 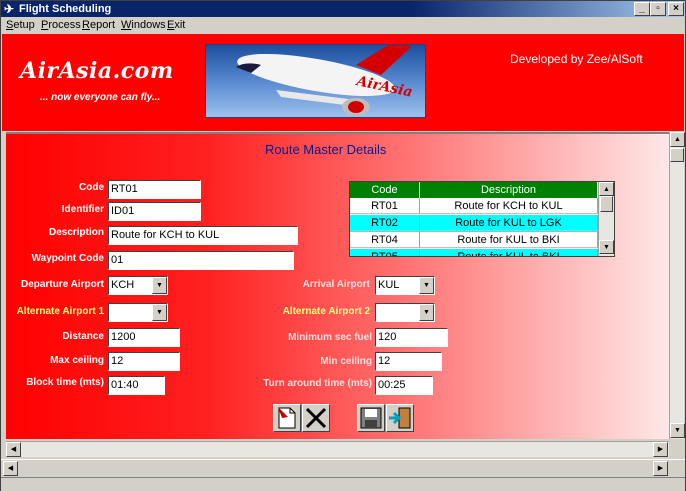 What do you see at coordinates (606, 204) in the screenshot?
I see `grid-scroll-thumb` at bounding box center [606, 204].